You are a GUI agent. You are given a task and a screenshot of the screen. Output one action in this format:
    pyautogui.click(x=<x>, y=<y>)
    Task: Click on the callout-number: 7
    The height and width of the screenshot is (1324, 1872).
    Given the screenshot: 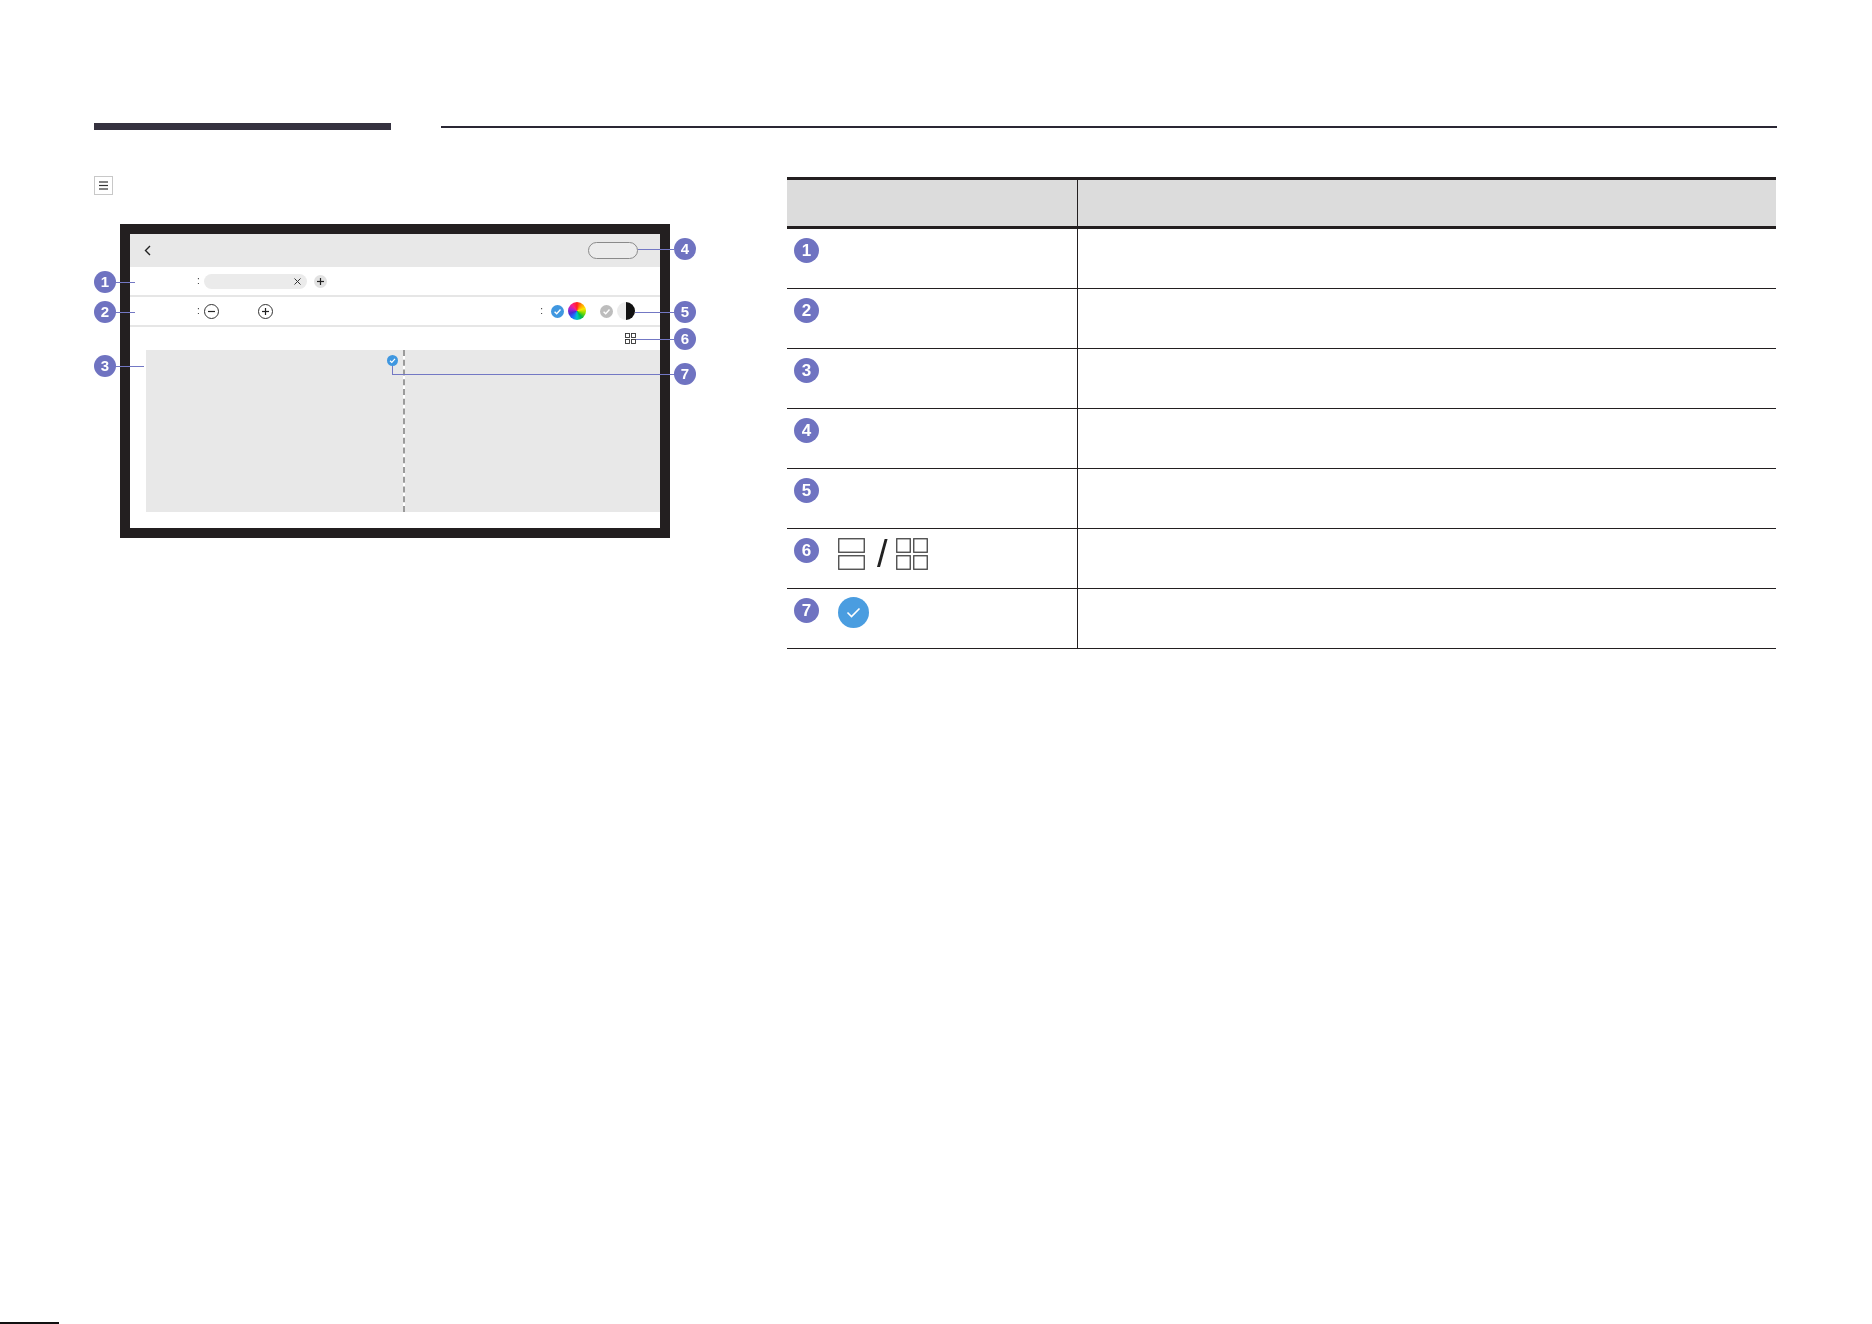 What is the action you would take?
    pyautogui.click(x=685, y=374)
    